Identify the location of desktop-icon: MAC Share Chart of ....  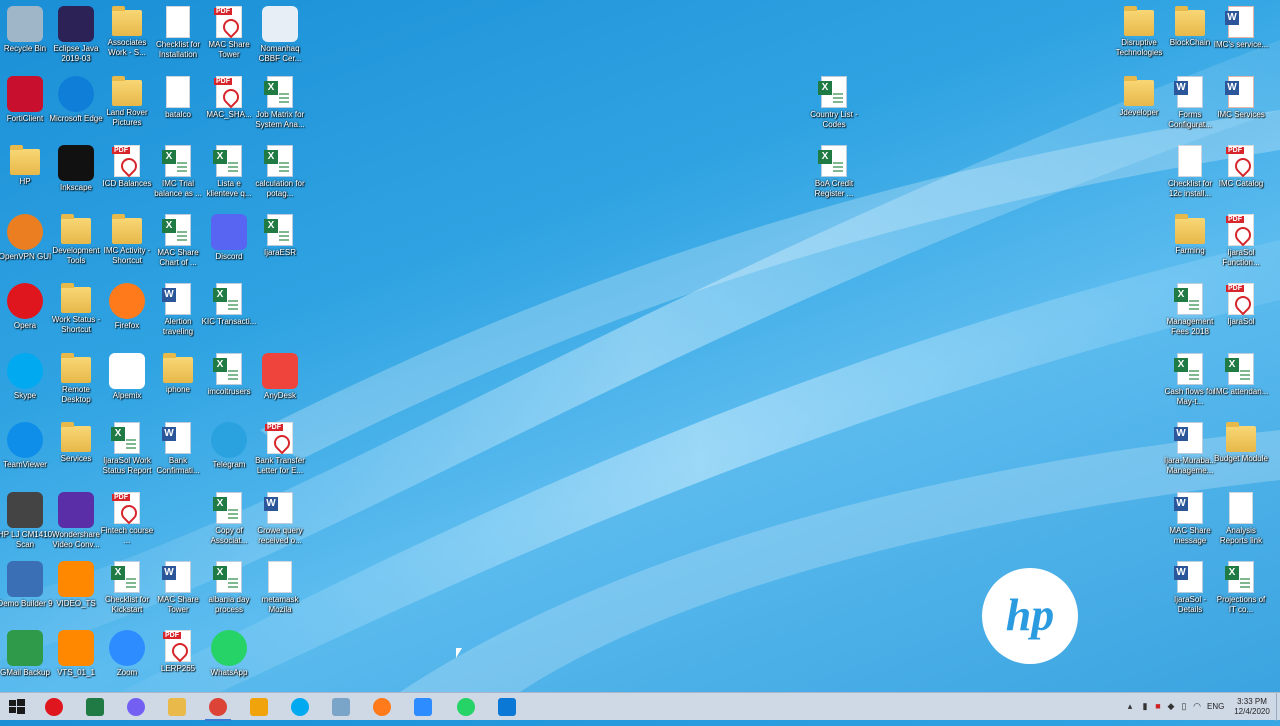
(178, 244).